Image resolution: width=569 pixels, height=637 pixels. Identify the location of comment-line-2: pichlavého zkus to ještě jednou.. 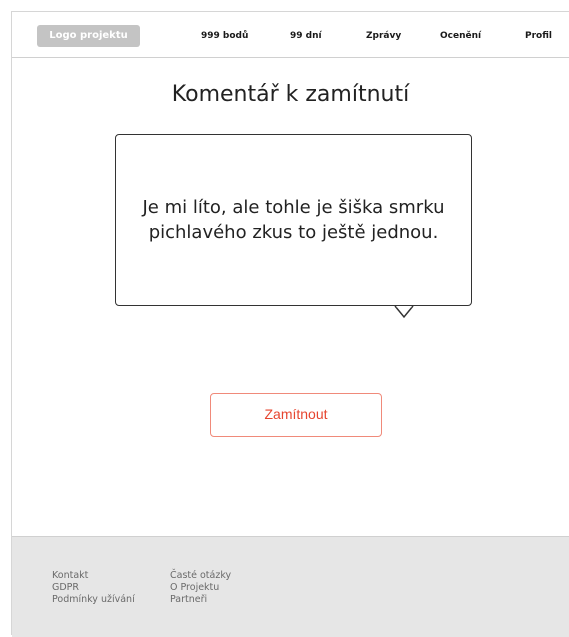
(293, 232).